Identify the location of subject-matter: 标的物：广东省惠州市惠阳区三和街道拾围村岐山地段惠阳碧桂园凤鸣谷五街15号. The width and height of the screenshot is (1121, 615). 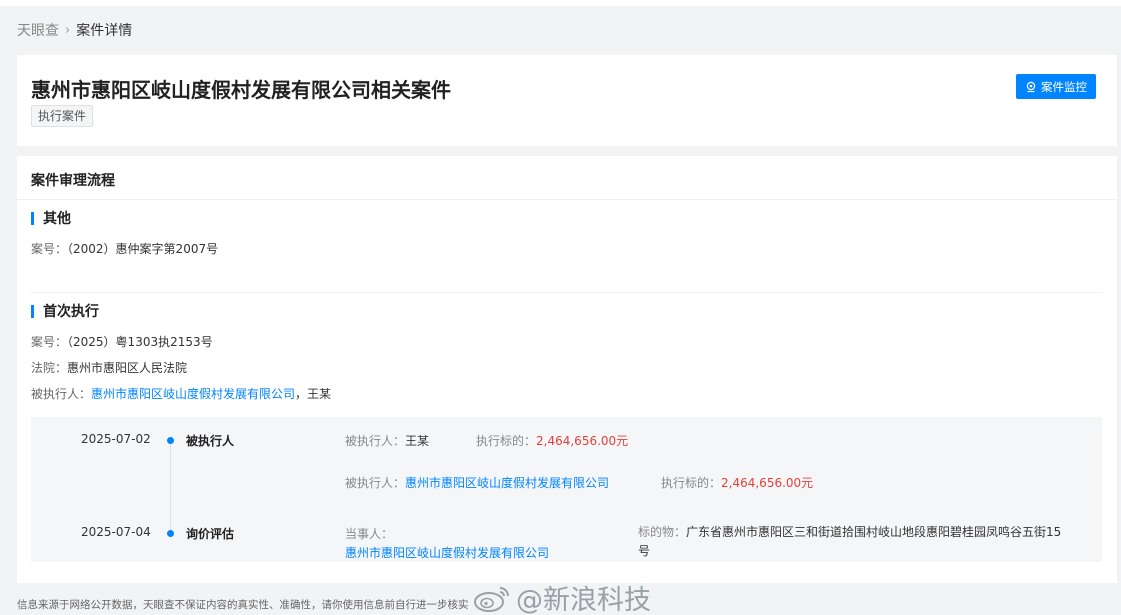
(853, 542).